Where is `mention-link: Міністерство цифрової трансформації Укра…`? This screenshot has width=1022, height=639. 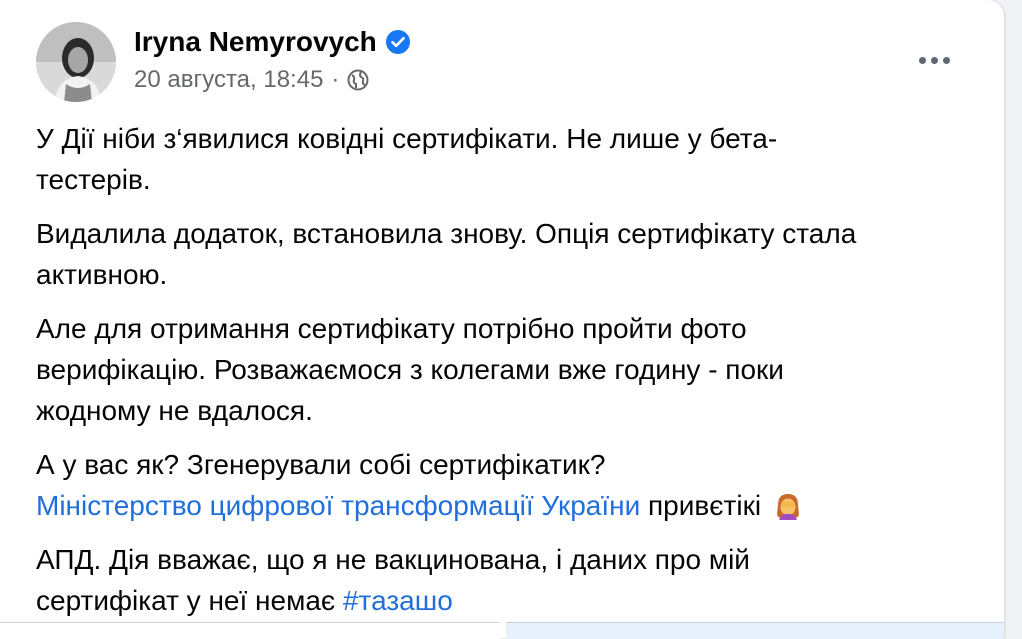 mention-link: Міністерство цифрової трансформації Укра… is located at coordinates (338, 505).